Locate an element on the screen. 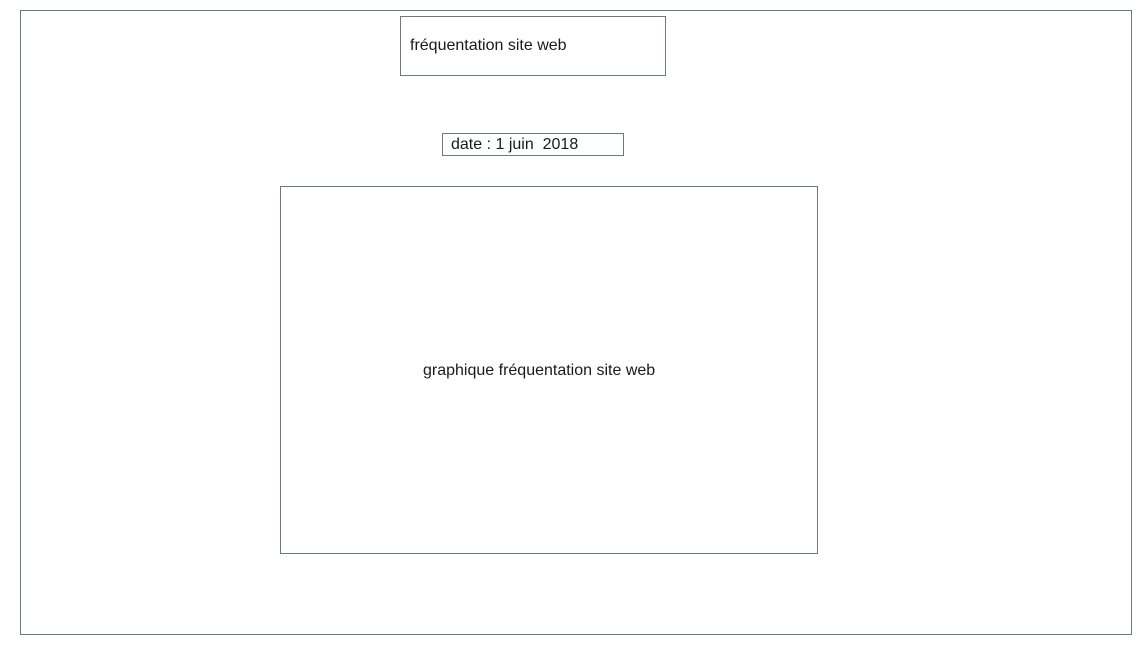 This screenshot has height=648, width=1147. page-title: fréquentation site web is located at coordinates (488, 45).